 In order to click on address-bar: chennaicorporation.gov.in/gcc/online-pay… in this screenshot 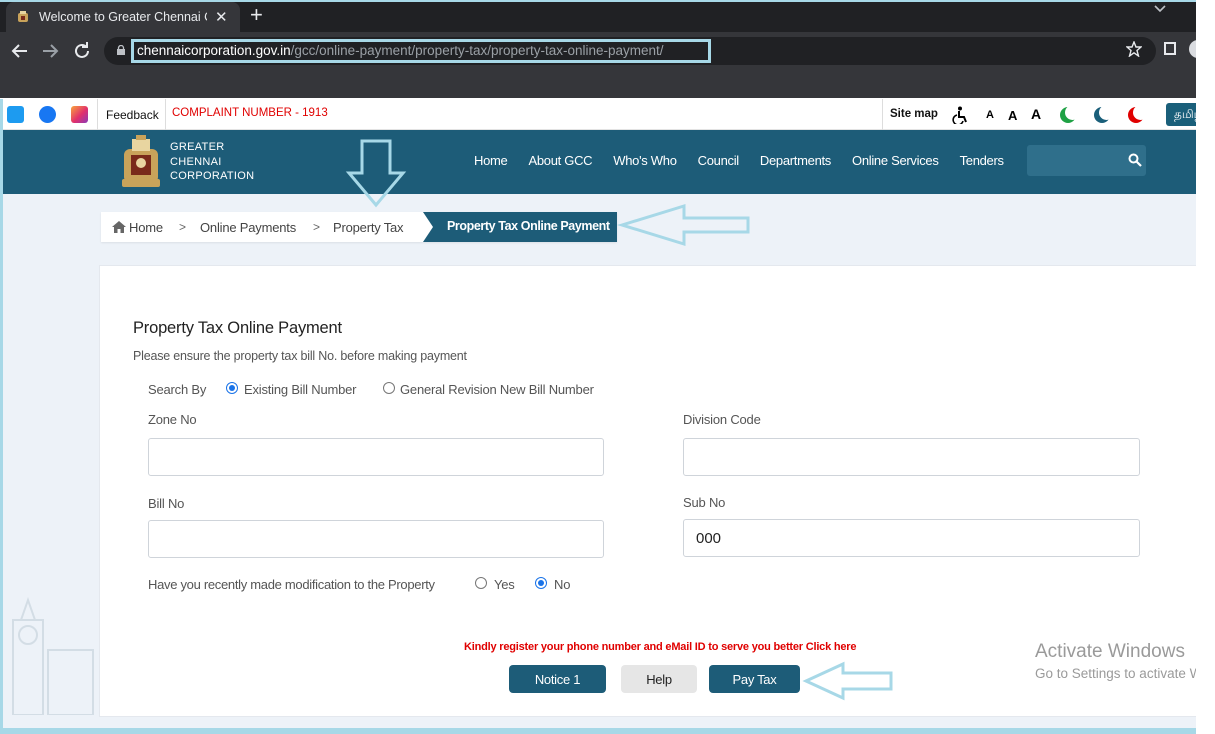, I will do `click(630, 51)`.